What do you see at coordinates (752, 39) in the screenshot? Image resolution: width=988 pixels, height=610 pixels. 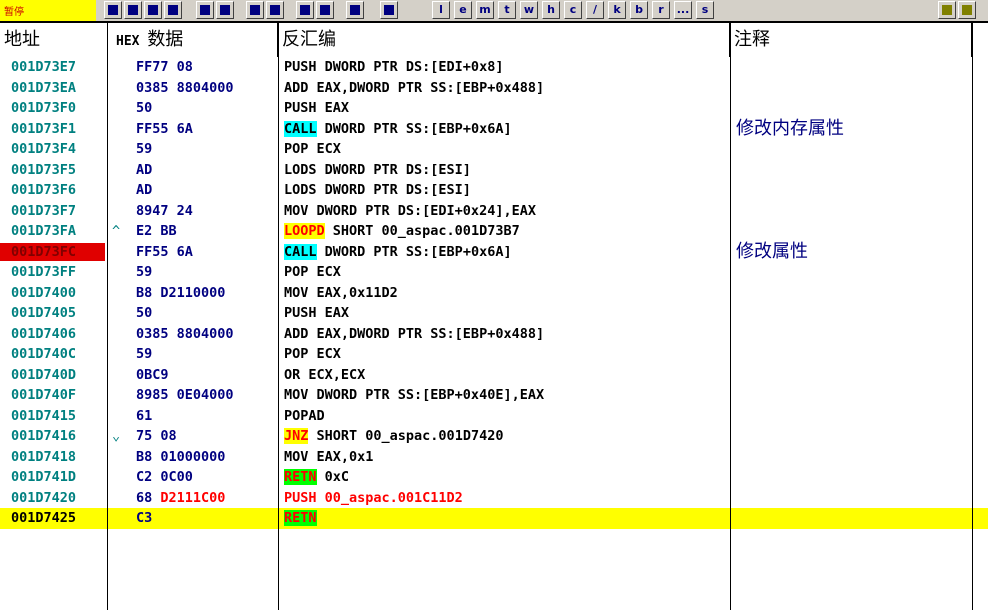 I see `column-header-comment-label: 注释` at bounding box center [752, 39].